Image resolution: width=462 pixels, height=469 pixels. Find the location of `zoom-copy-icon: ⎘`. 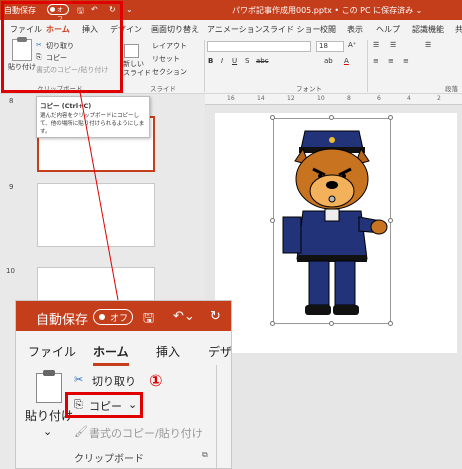

zoom-copy-icon: ⎘ is located at coordinates (78, 404).